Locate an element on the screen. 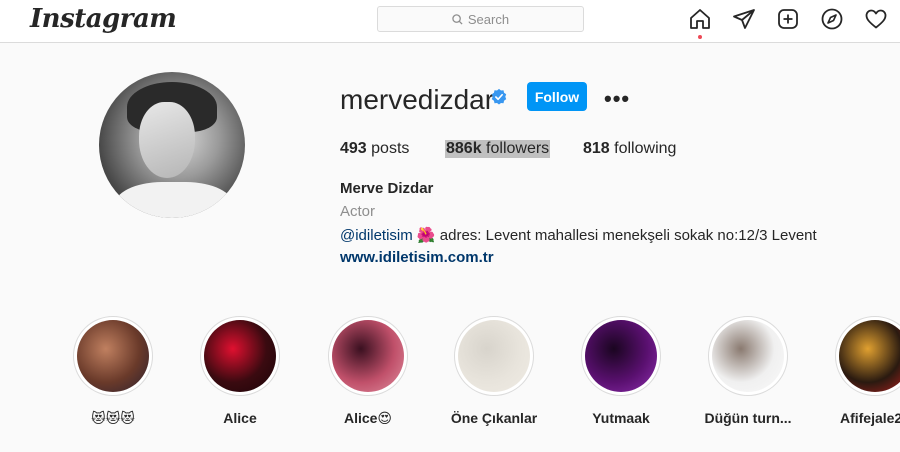 This screenshot has width=900, height=452. activity-icon is located at coordinates (876, 19).